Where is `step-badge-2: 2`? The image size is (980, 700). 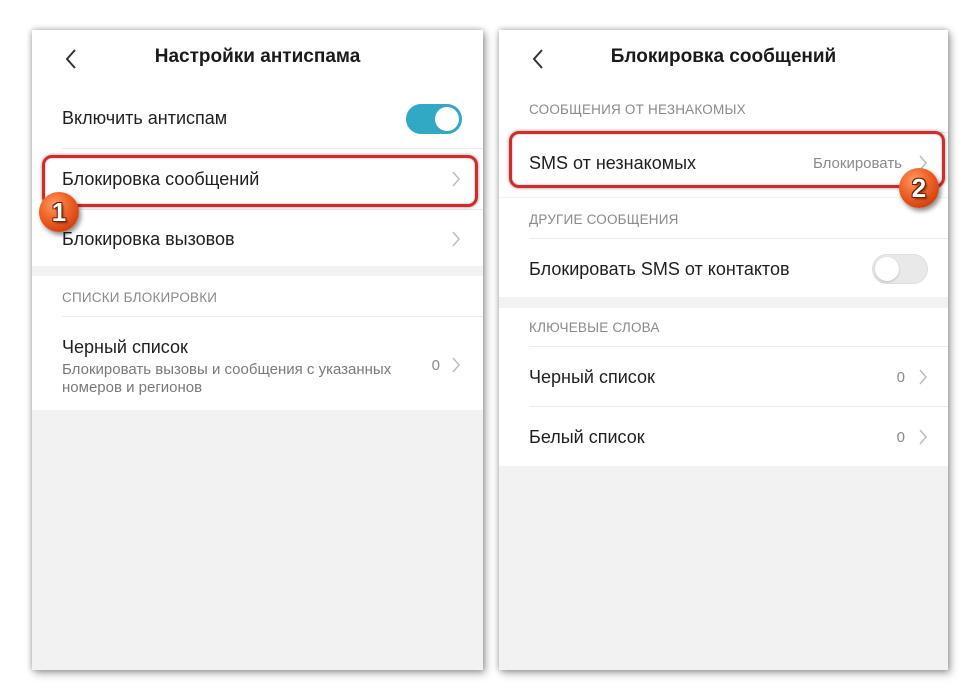
step-badge-2: 2 is located at coordinates (919, 188).